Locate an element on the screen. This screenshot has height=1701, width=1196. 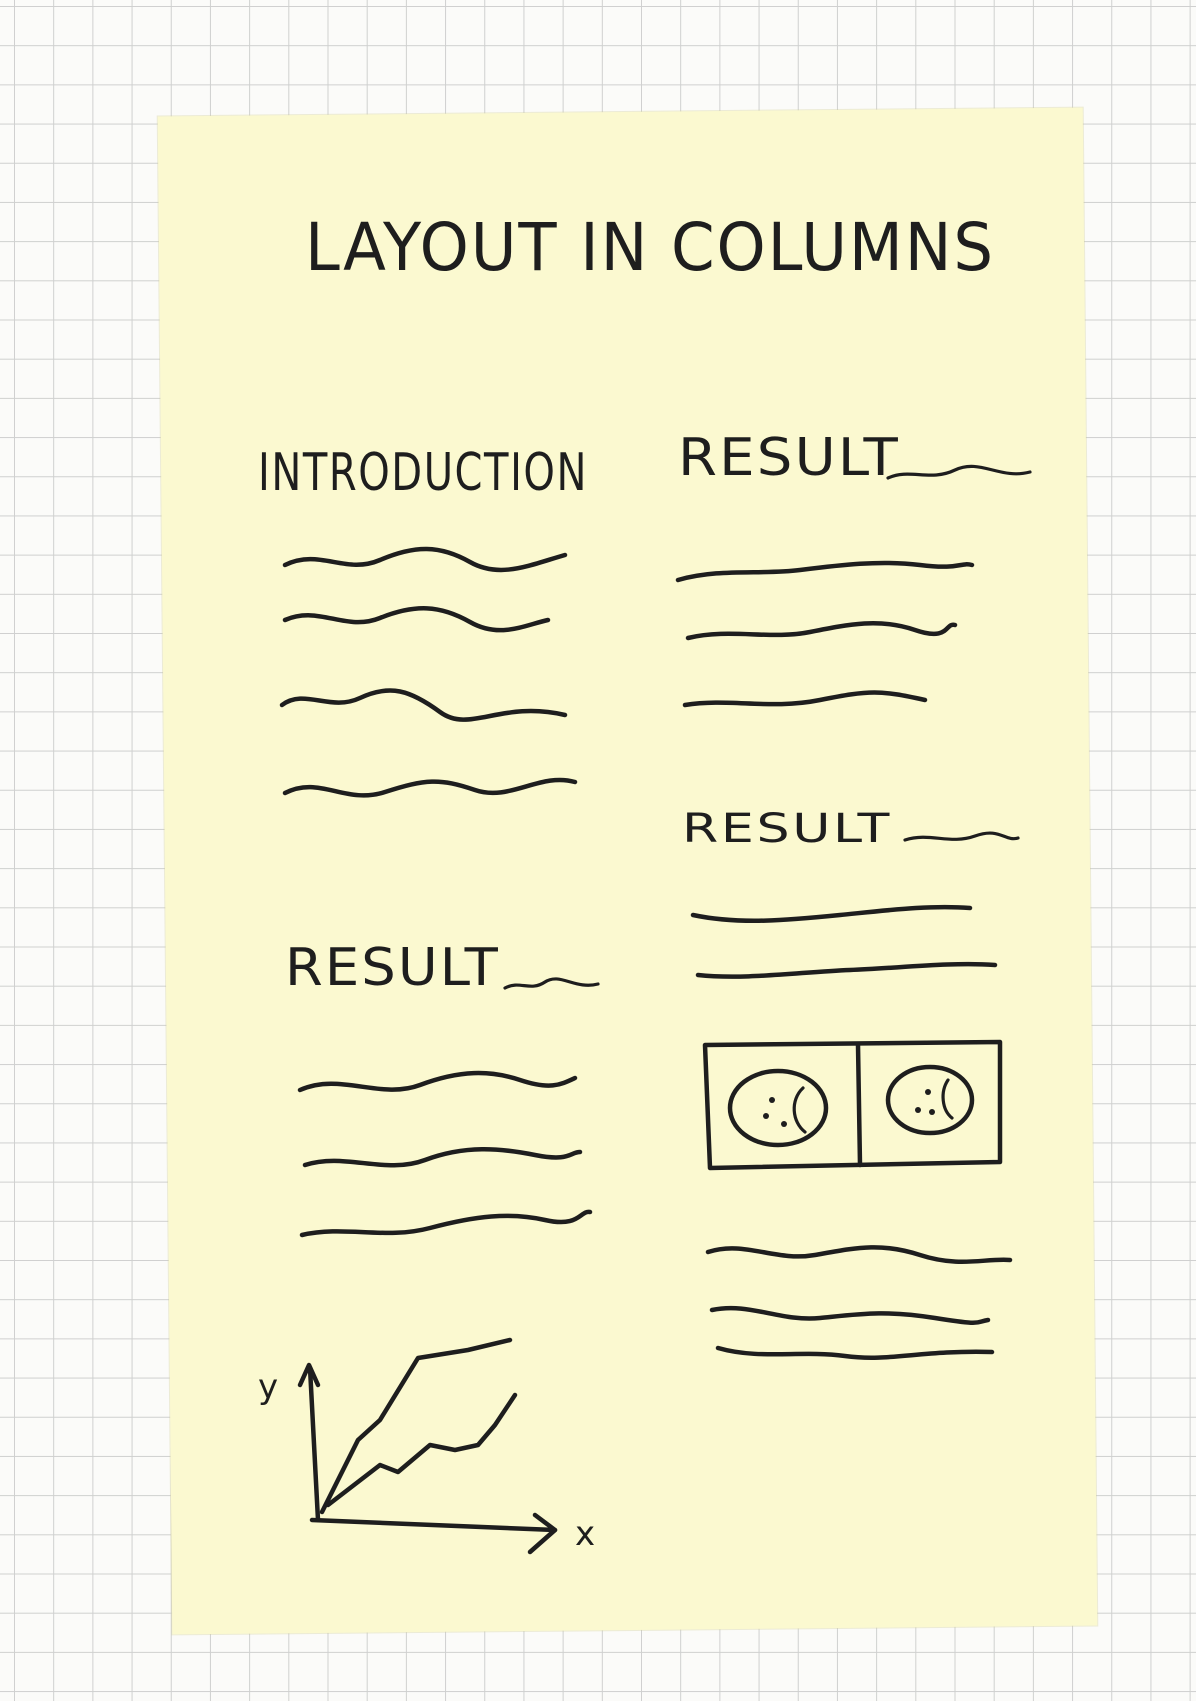
image-panel-frame is located at coordinates (852, 1105).